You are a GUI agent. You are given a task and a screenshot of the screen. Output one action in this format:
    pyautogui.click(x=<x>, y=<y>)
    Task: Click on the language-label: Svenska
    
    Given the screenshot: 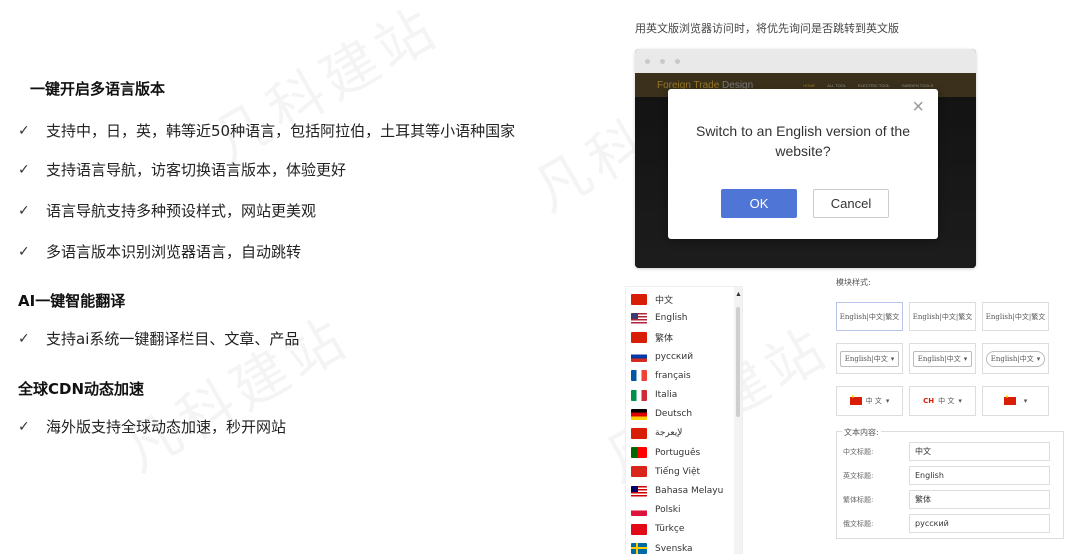 What is the action you would take?
    pyautogui.click(x=674, y=548)
    